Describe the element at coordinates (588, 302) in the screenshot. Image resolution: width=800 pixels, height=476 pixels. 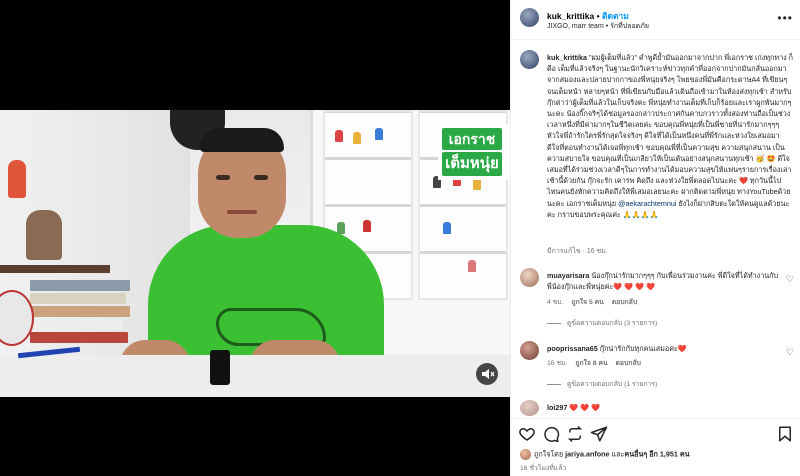
I see `comment-likes-count: ถูกใจ 5 คน` at that location.